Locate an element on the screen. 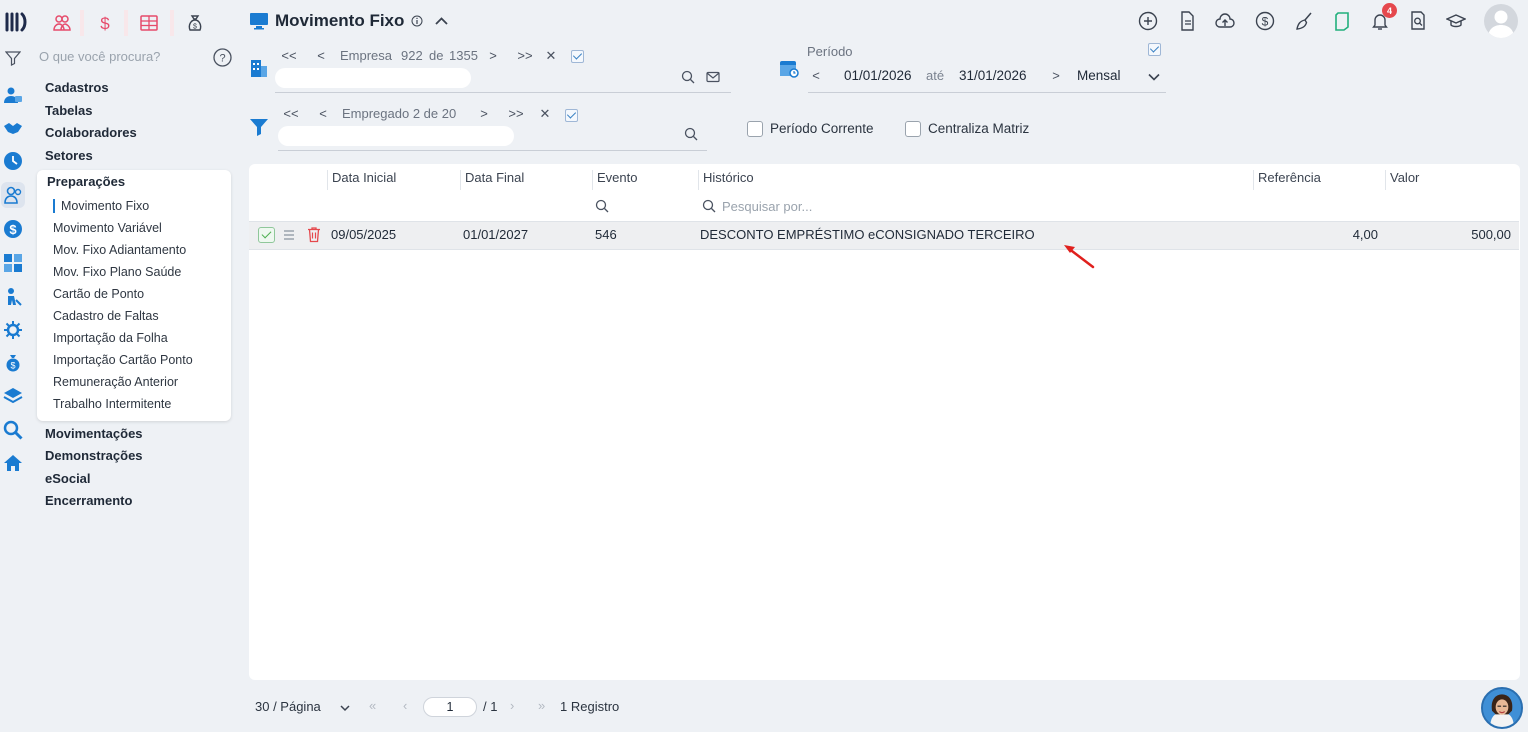 The image size is (1528, 732). period-mode-select: Mensal is located at coordinates (1099, 75).